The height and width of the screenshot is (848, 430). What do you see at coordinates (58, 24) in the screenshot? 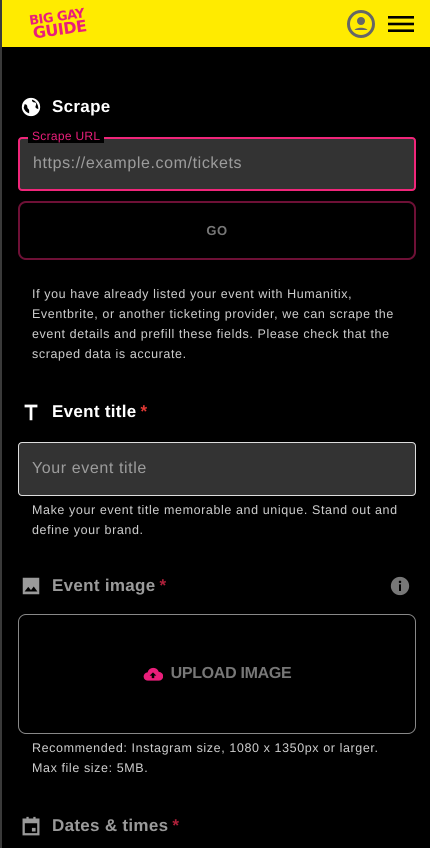
I see `logo: BIG GAY GUIDE` at bounding box center [58, 24].